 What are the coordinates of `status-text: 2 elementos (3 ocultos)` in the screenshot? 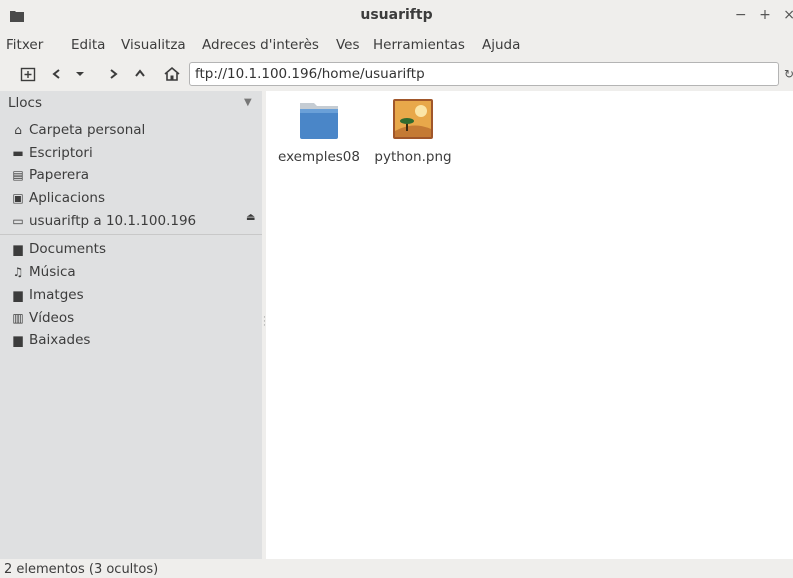 It's located at (81, 569).